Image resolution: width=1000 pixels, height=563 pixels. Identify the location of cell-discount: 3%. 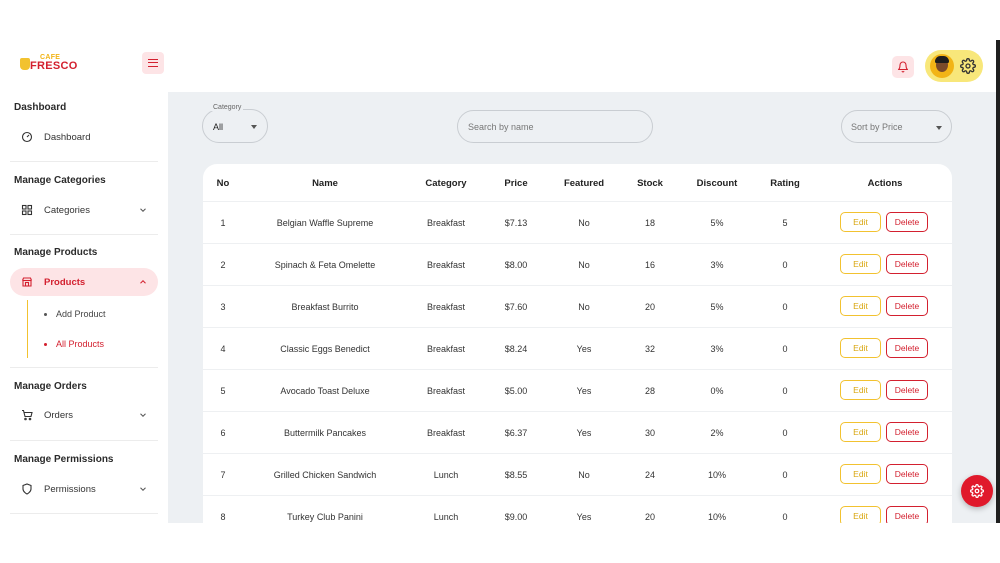
(717, 349).